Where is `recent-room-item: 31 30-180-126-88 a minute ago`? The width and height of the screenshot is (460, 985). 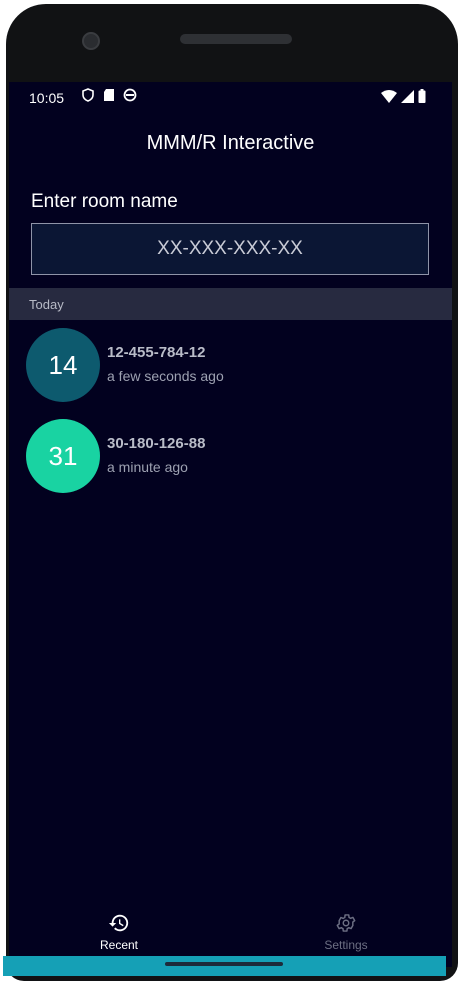 recent-room-item: 31 30-180-126-88 a minute ago is located at coordinates (230, 459).